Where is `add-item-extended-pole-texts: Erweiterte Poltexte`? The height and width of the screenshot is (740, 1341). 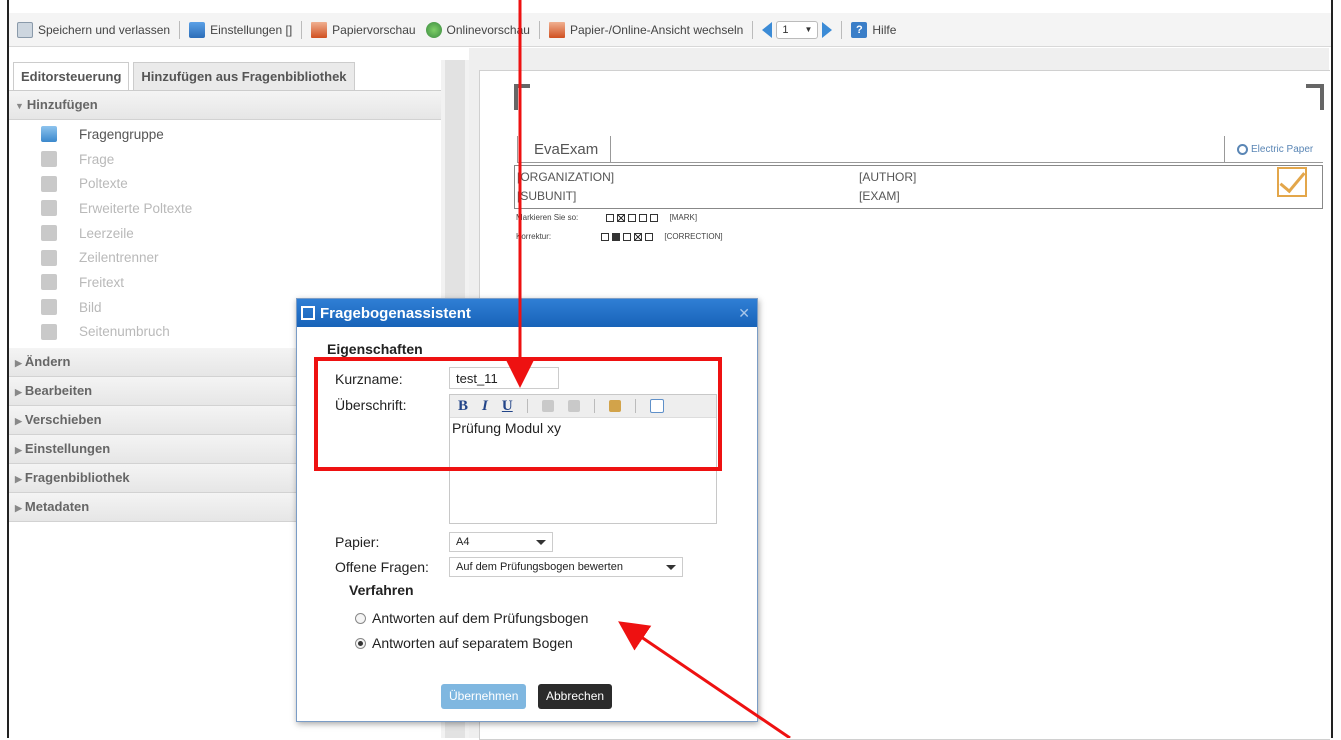 add-item-extended-pole-texts: Erweiterte Poltexte is located at coordinates (225, 208).